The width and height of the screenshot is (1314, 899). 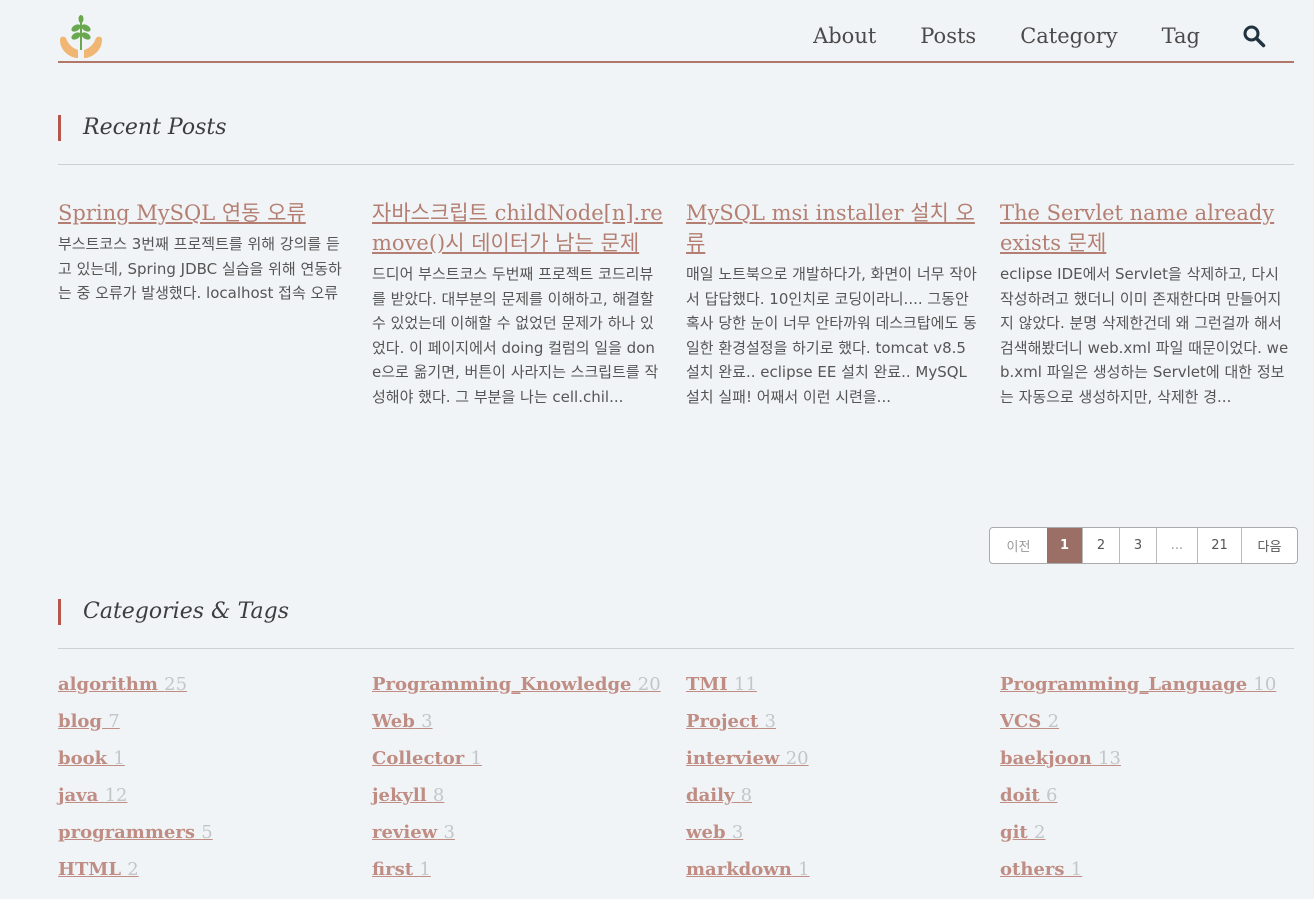 I want to click on tag-link: doit 6, so click(x=1150, y=801).